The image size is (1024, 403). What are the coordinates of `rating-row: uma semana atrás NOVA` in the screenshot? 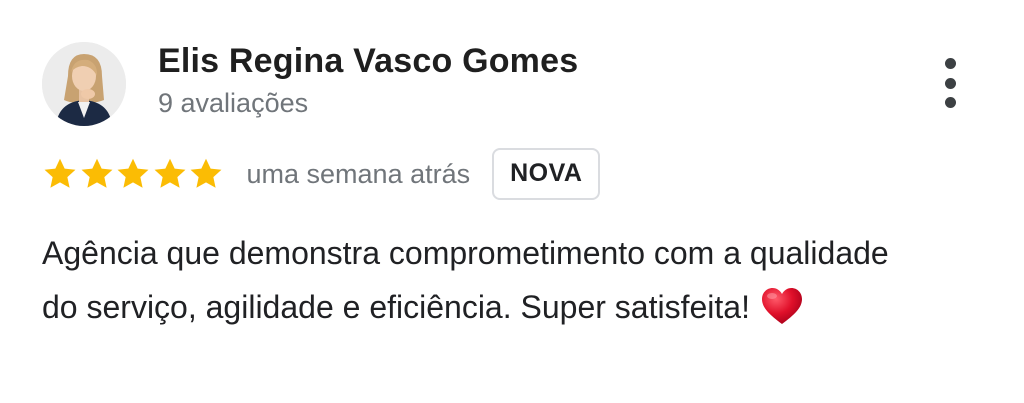 It's located at (321, 174).